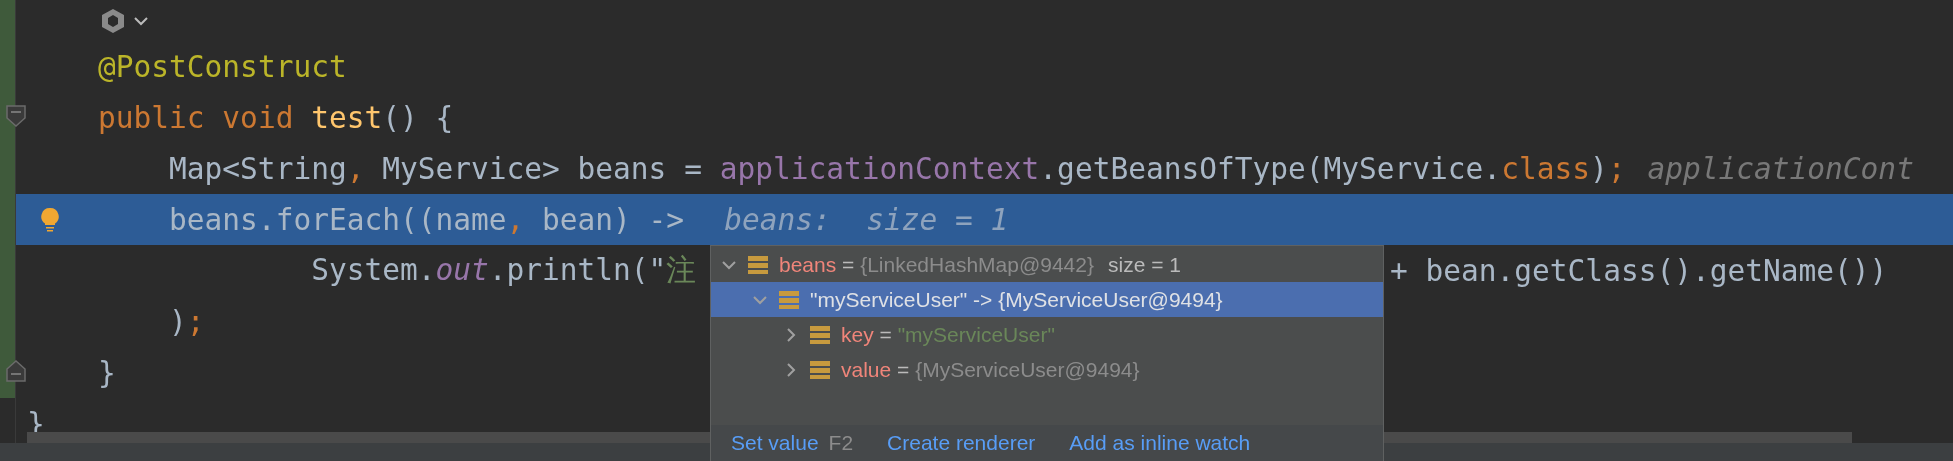 The width and height of the screenshot is (1953, 461). What do you see at coordinates (222, 66) in the screenshot?
I see `code-line: @PostConstruct` at bounding box center [222, 66].